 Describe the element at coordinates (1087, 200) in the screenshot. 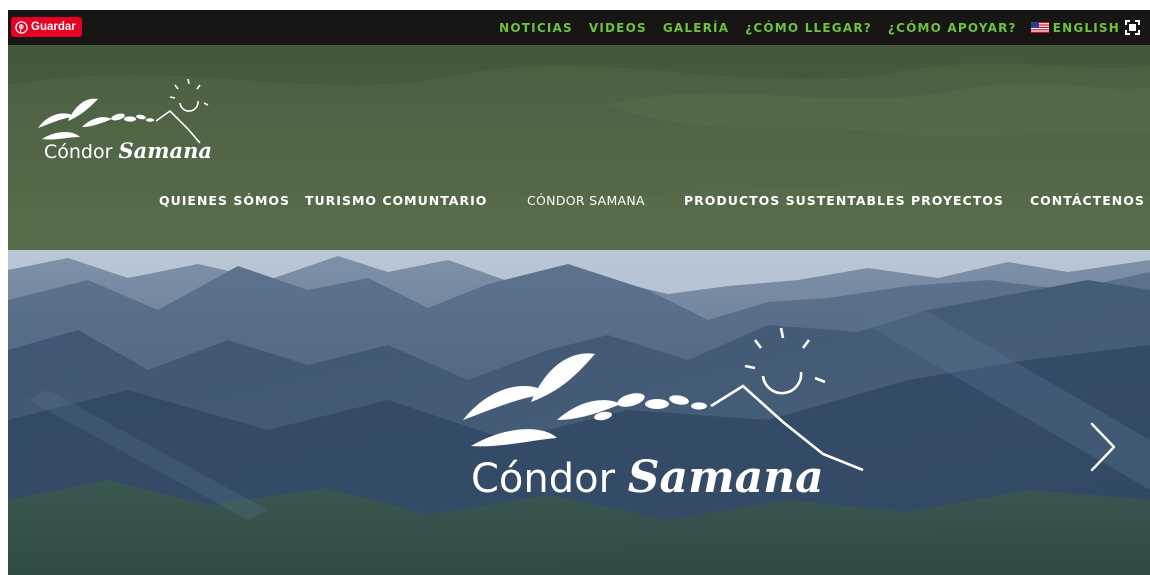

I see `nav-item-contactenos: CONTÁCTENOS` at that location.